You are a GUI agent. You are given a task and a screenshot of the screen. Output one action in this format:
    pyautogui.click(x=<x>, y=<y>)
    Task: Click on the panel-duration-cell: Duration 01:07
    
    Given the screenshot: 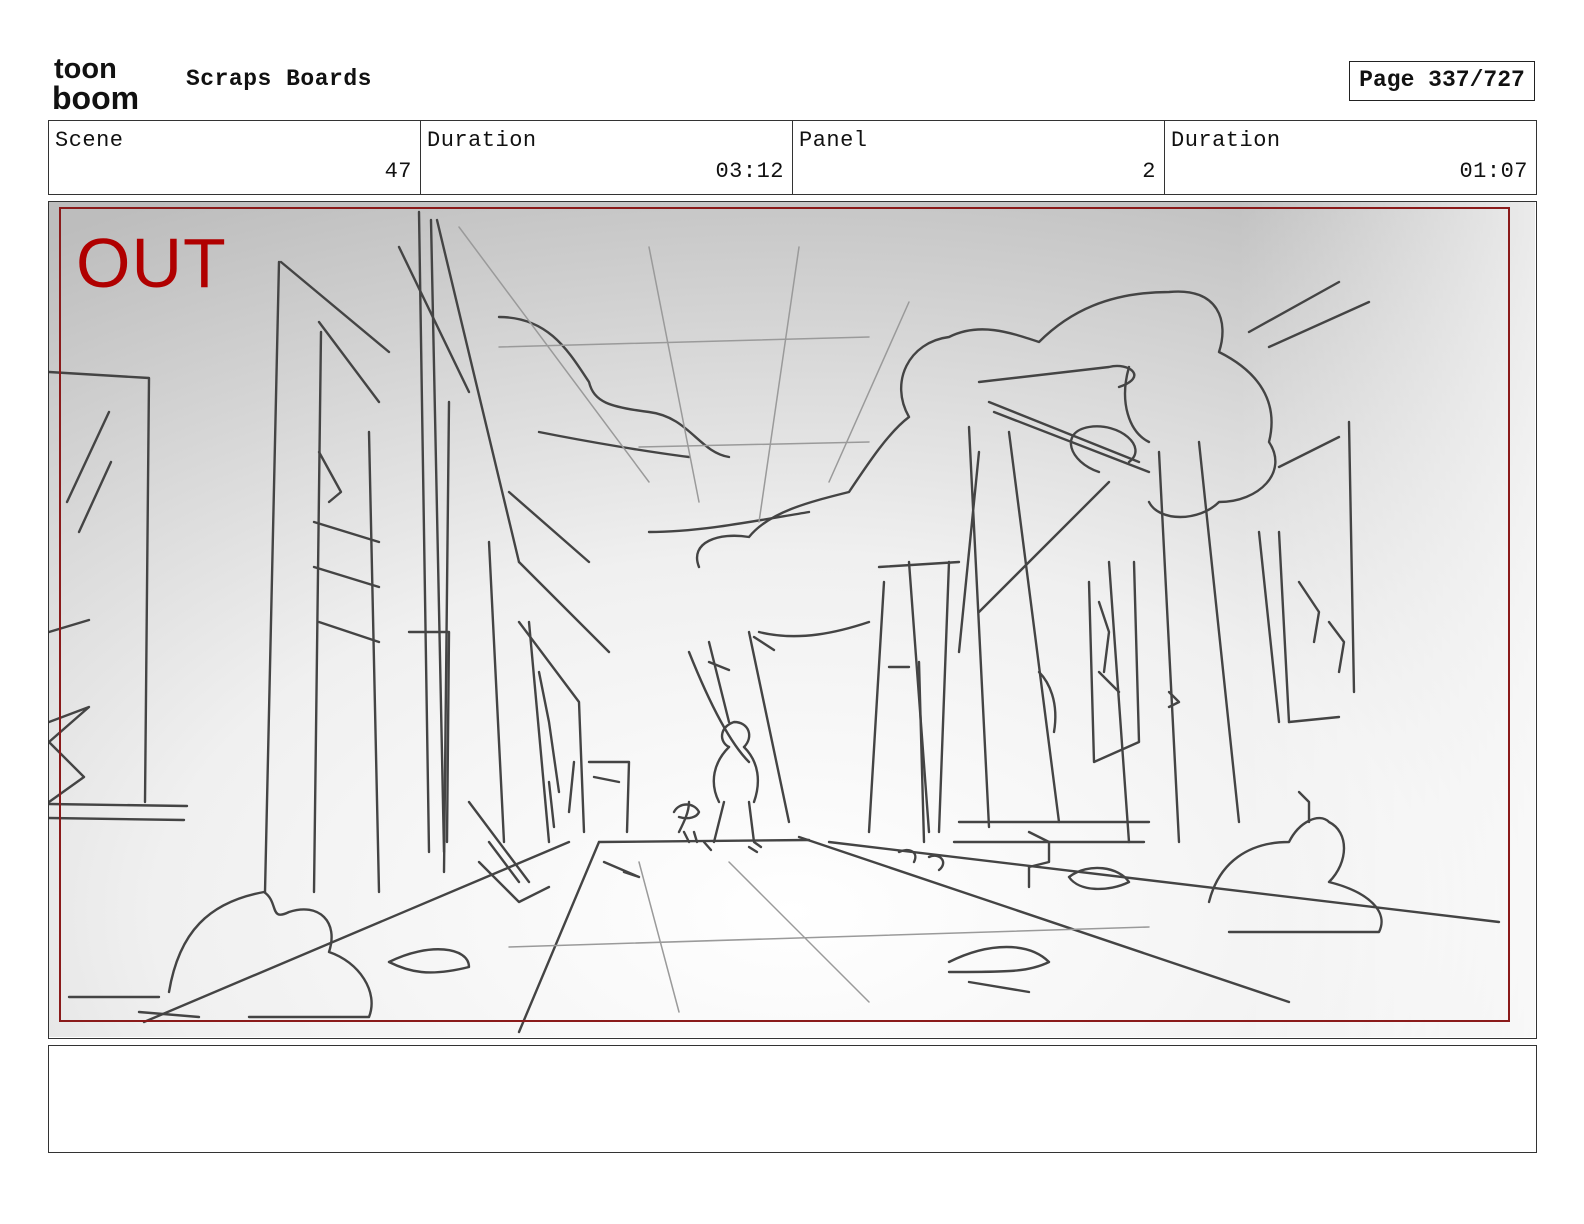 What is the action you would take?
    pyautogui.click(x=1350, y=157)
    